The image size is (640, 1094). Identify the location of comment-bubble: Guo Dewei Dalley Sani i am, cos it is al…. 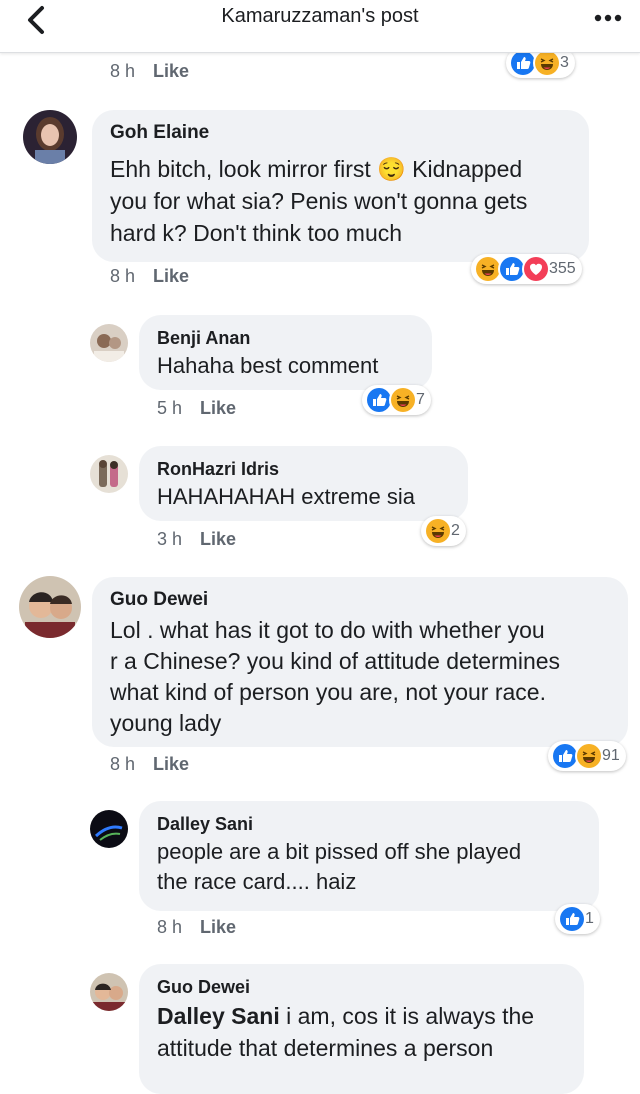
(361, 1029).